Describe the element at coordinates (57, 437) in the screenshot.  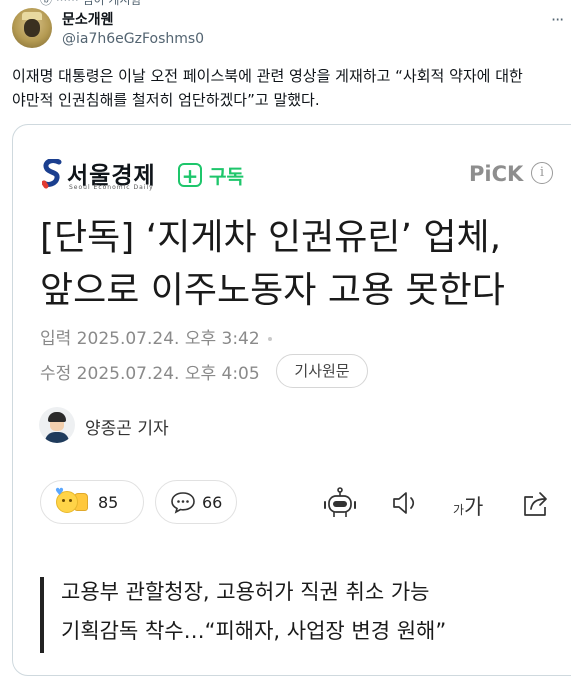
I see `reporter-body-shape` at that location.